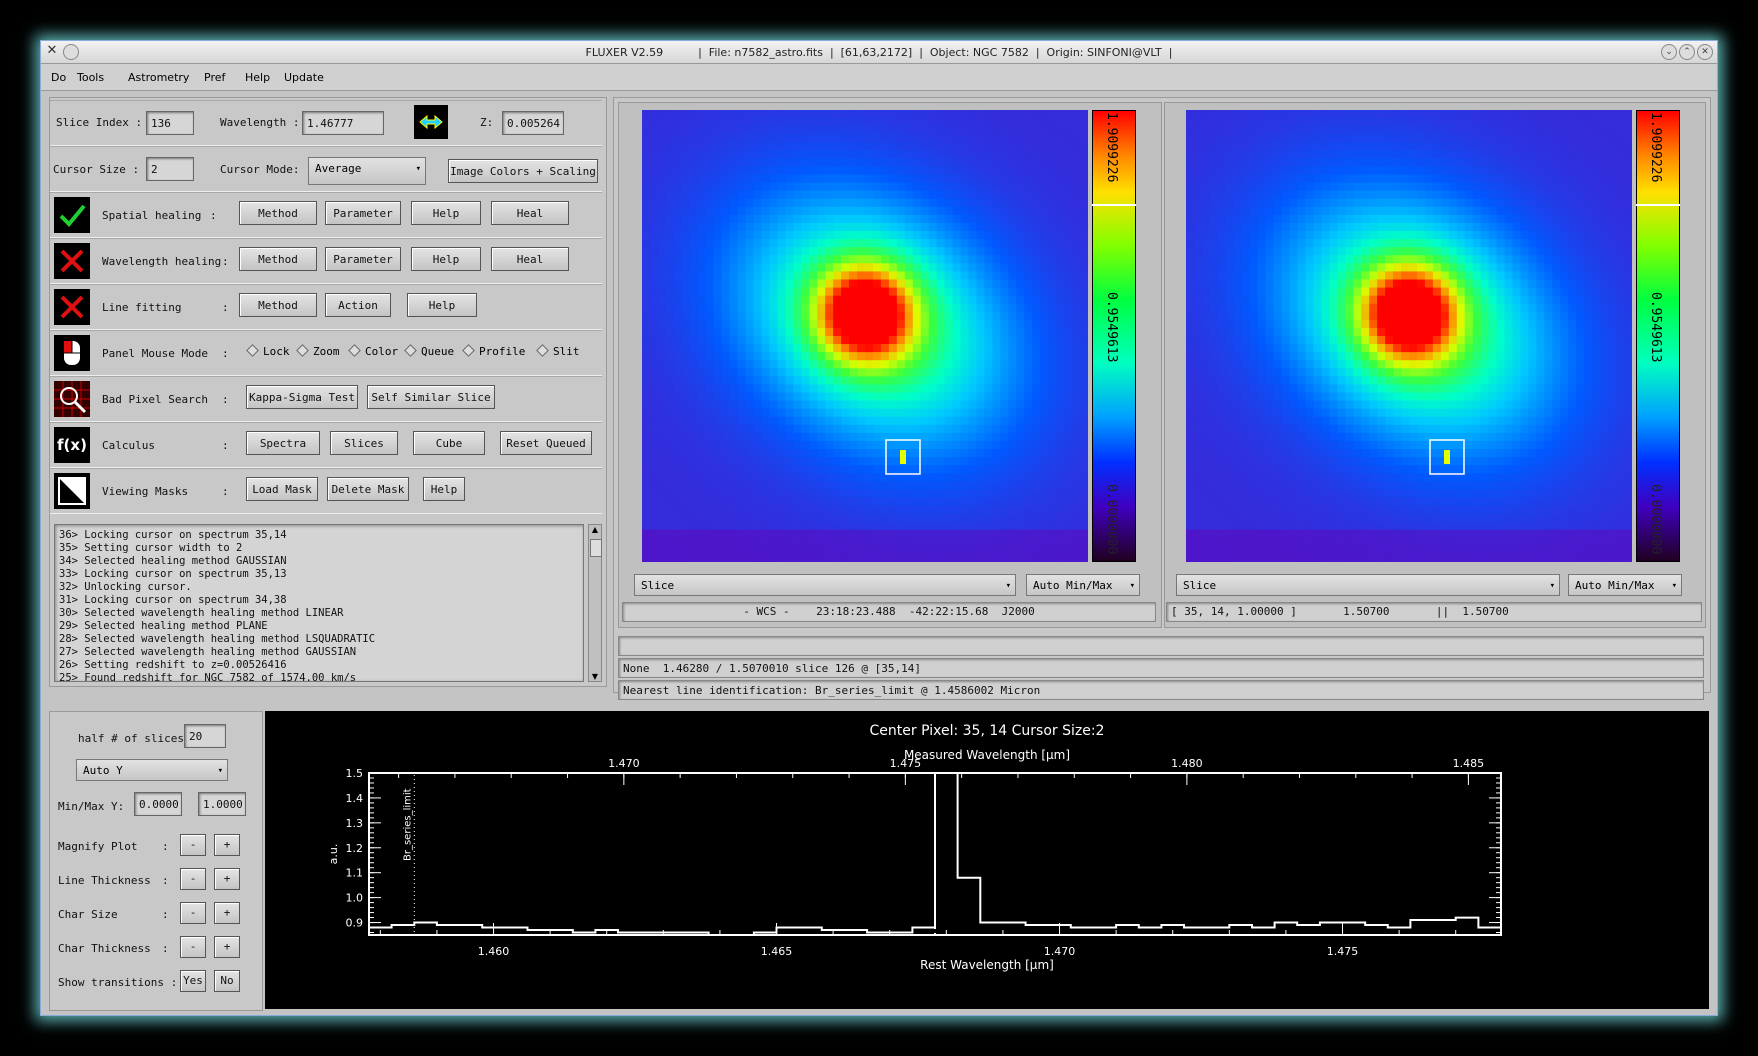 Image resolution: width=1758 pixels, height=1056 pixels. Describe the element at coordinates (278, 305) in the screenshot. I see `linefit-method-button: Method` at that location.